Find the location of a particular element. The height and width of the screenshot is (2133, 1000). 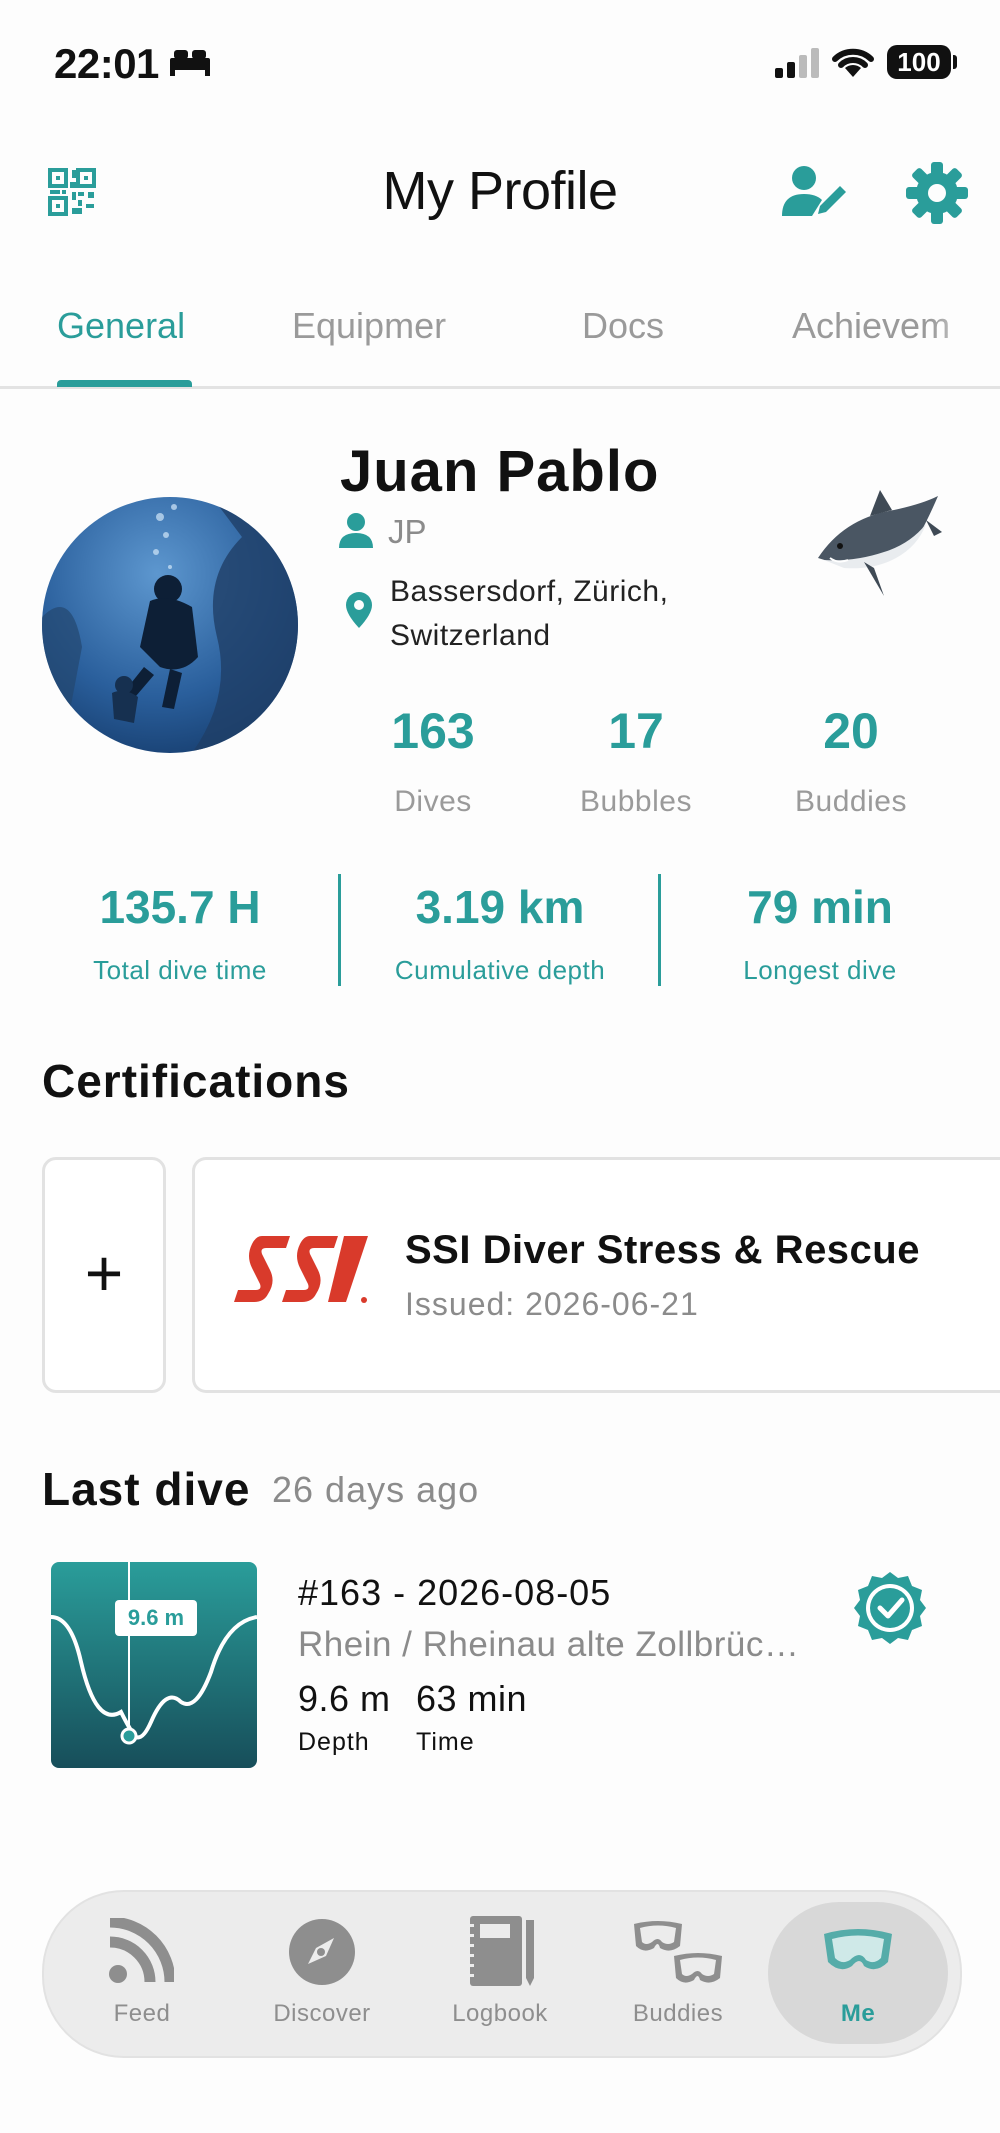

compass-icon is located at coordinates (322, 1952).